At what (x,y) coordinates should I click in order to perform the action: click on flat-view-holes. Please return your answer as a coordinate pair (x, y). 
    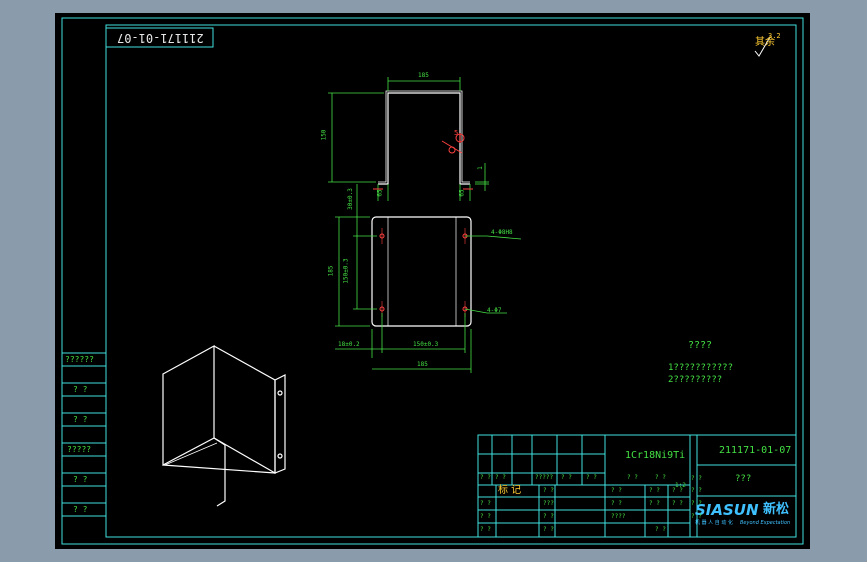
    Looking at the image, I should click on (423, 272).